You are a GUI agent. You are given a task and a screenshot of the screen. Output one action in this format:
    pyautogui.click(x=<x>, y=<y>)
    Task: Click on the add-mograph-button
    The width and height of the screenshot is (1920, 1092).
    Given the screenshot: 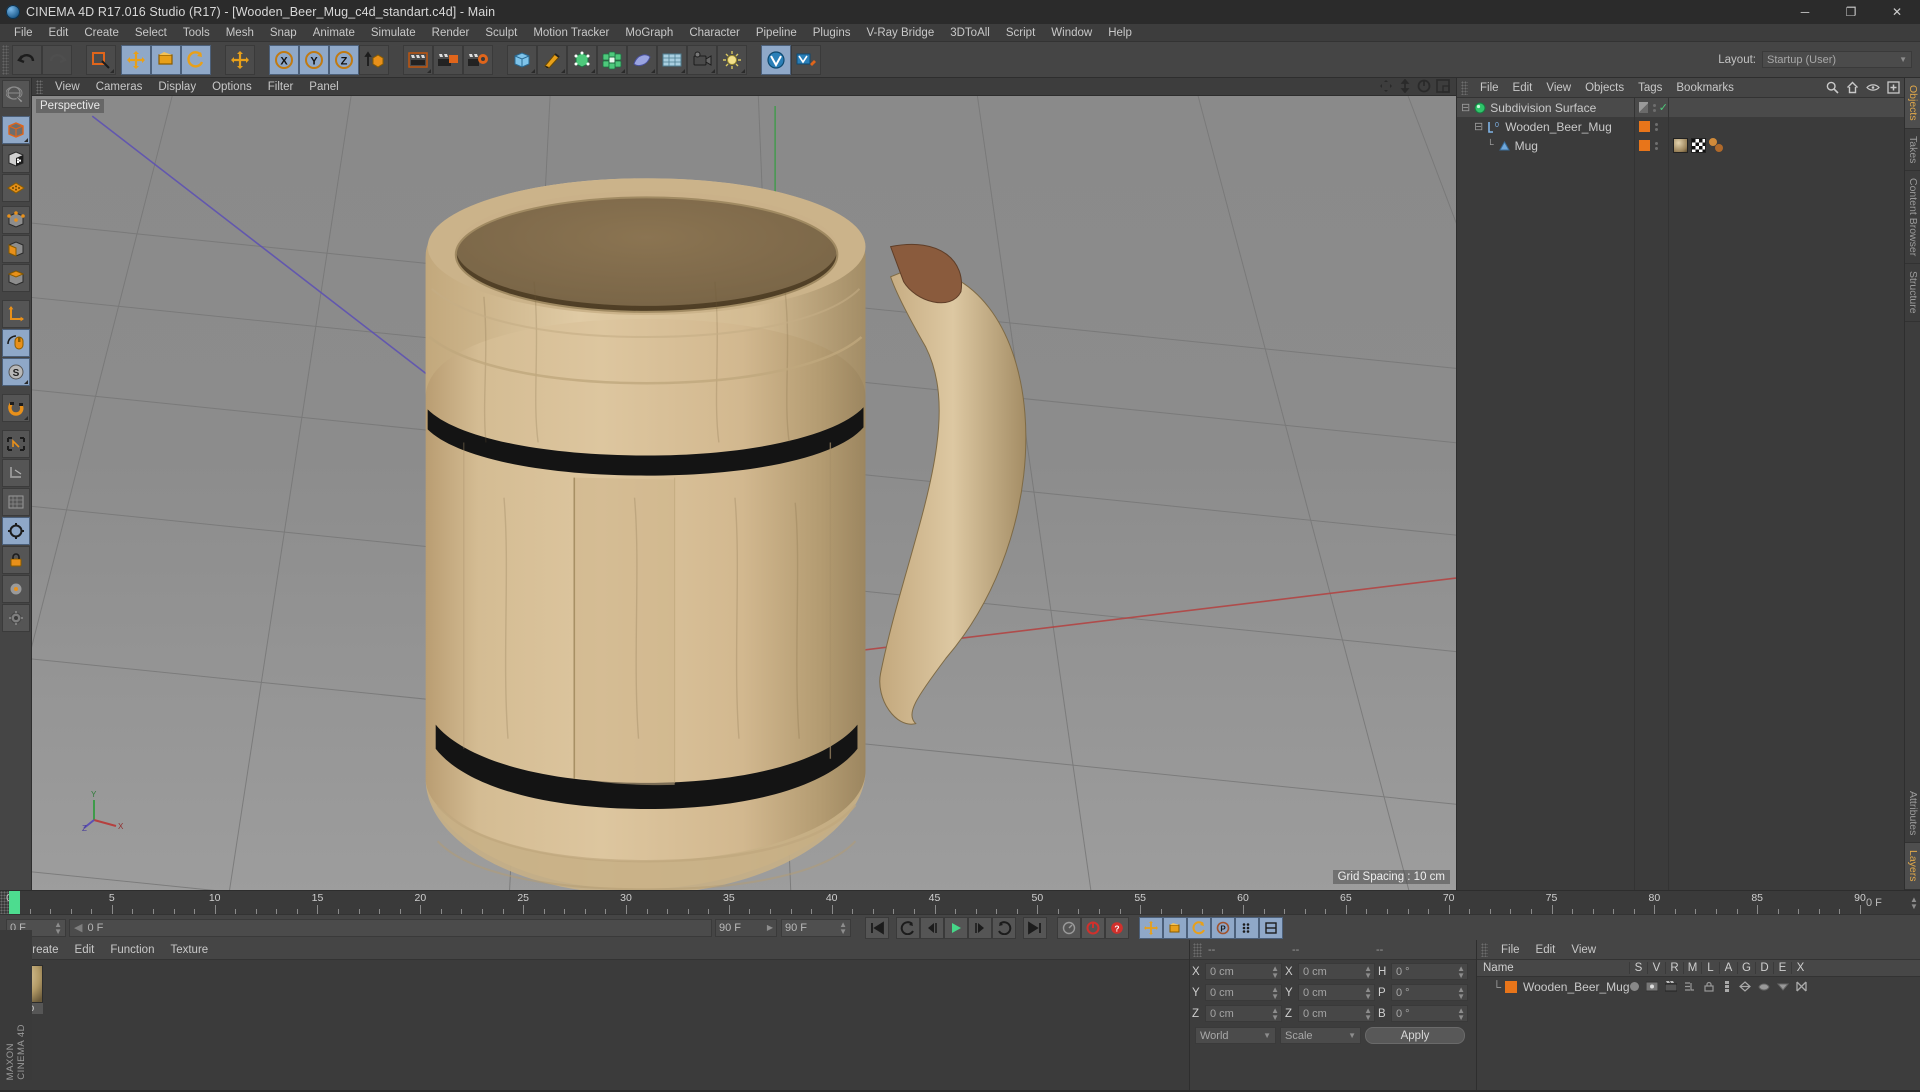 What is the action you would take?
    pyautogui.click(x=612, y=59)
    